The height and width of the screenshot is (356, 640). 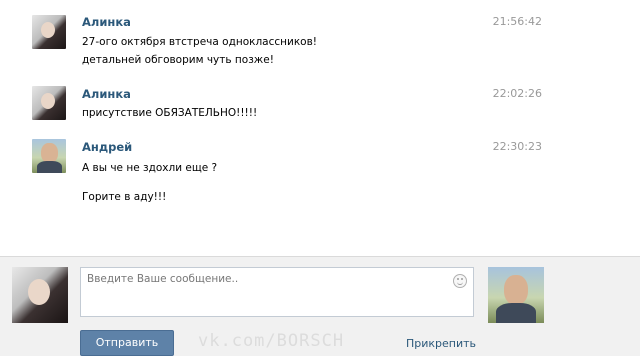 What do you see at coordinates (517, 93) in the screenshot?
I see `message-time: 22:02:26` at bounding box center [517, 93].